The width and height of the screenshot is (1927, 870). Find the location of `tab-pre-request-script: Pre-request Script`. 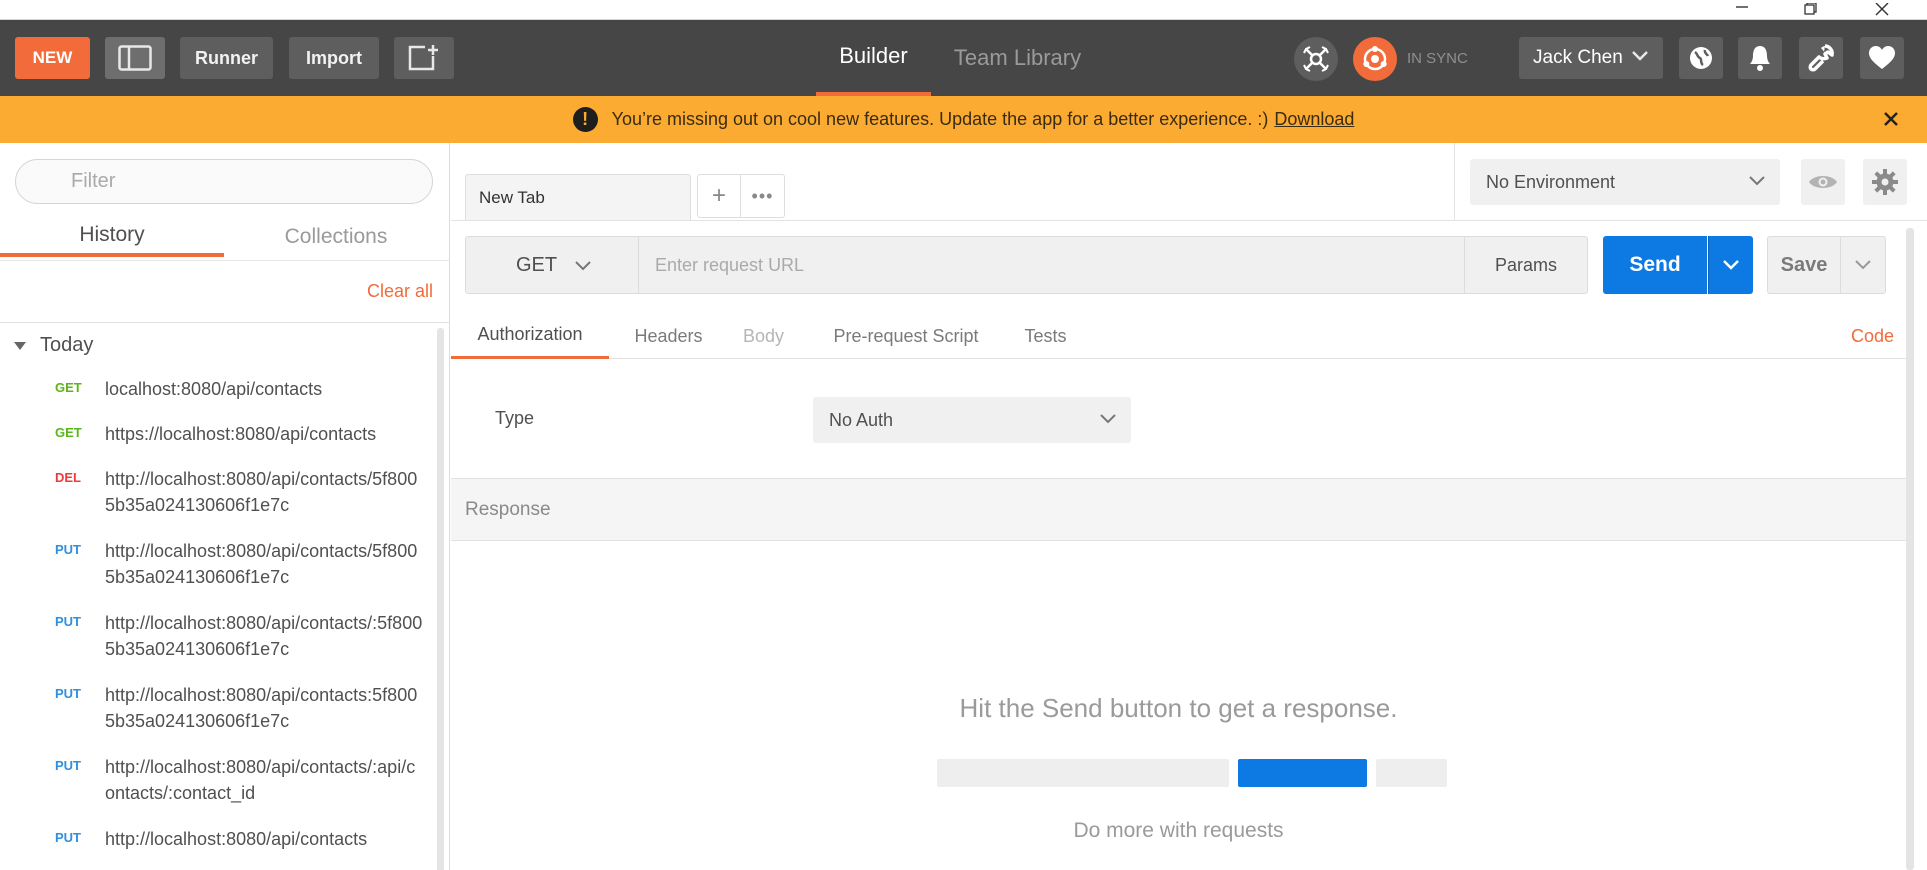

tab-pre-request-script: Pre-request Script is located at coordinates (906, 336).